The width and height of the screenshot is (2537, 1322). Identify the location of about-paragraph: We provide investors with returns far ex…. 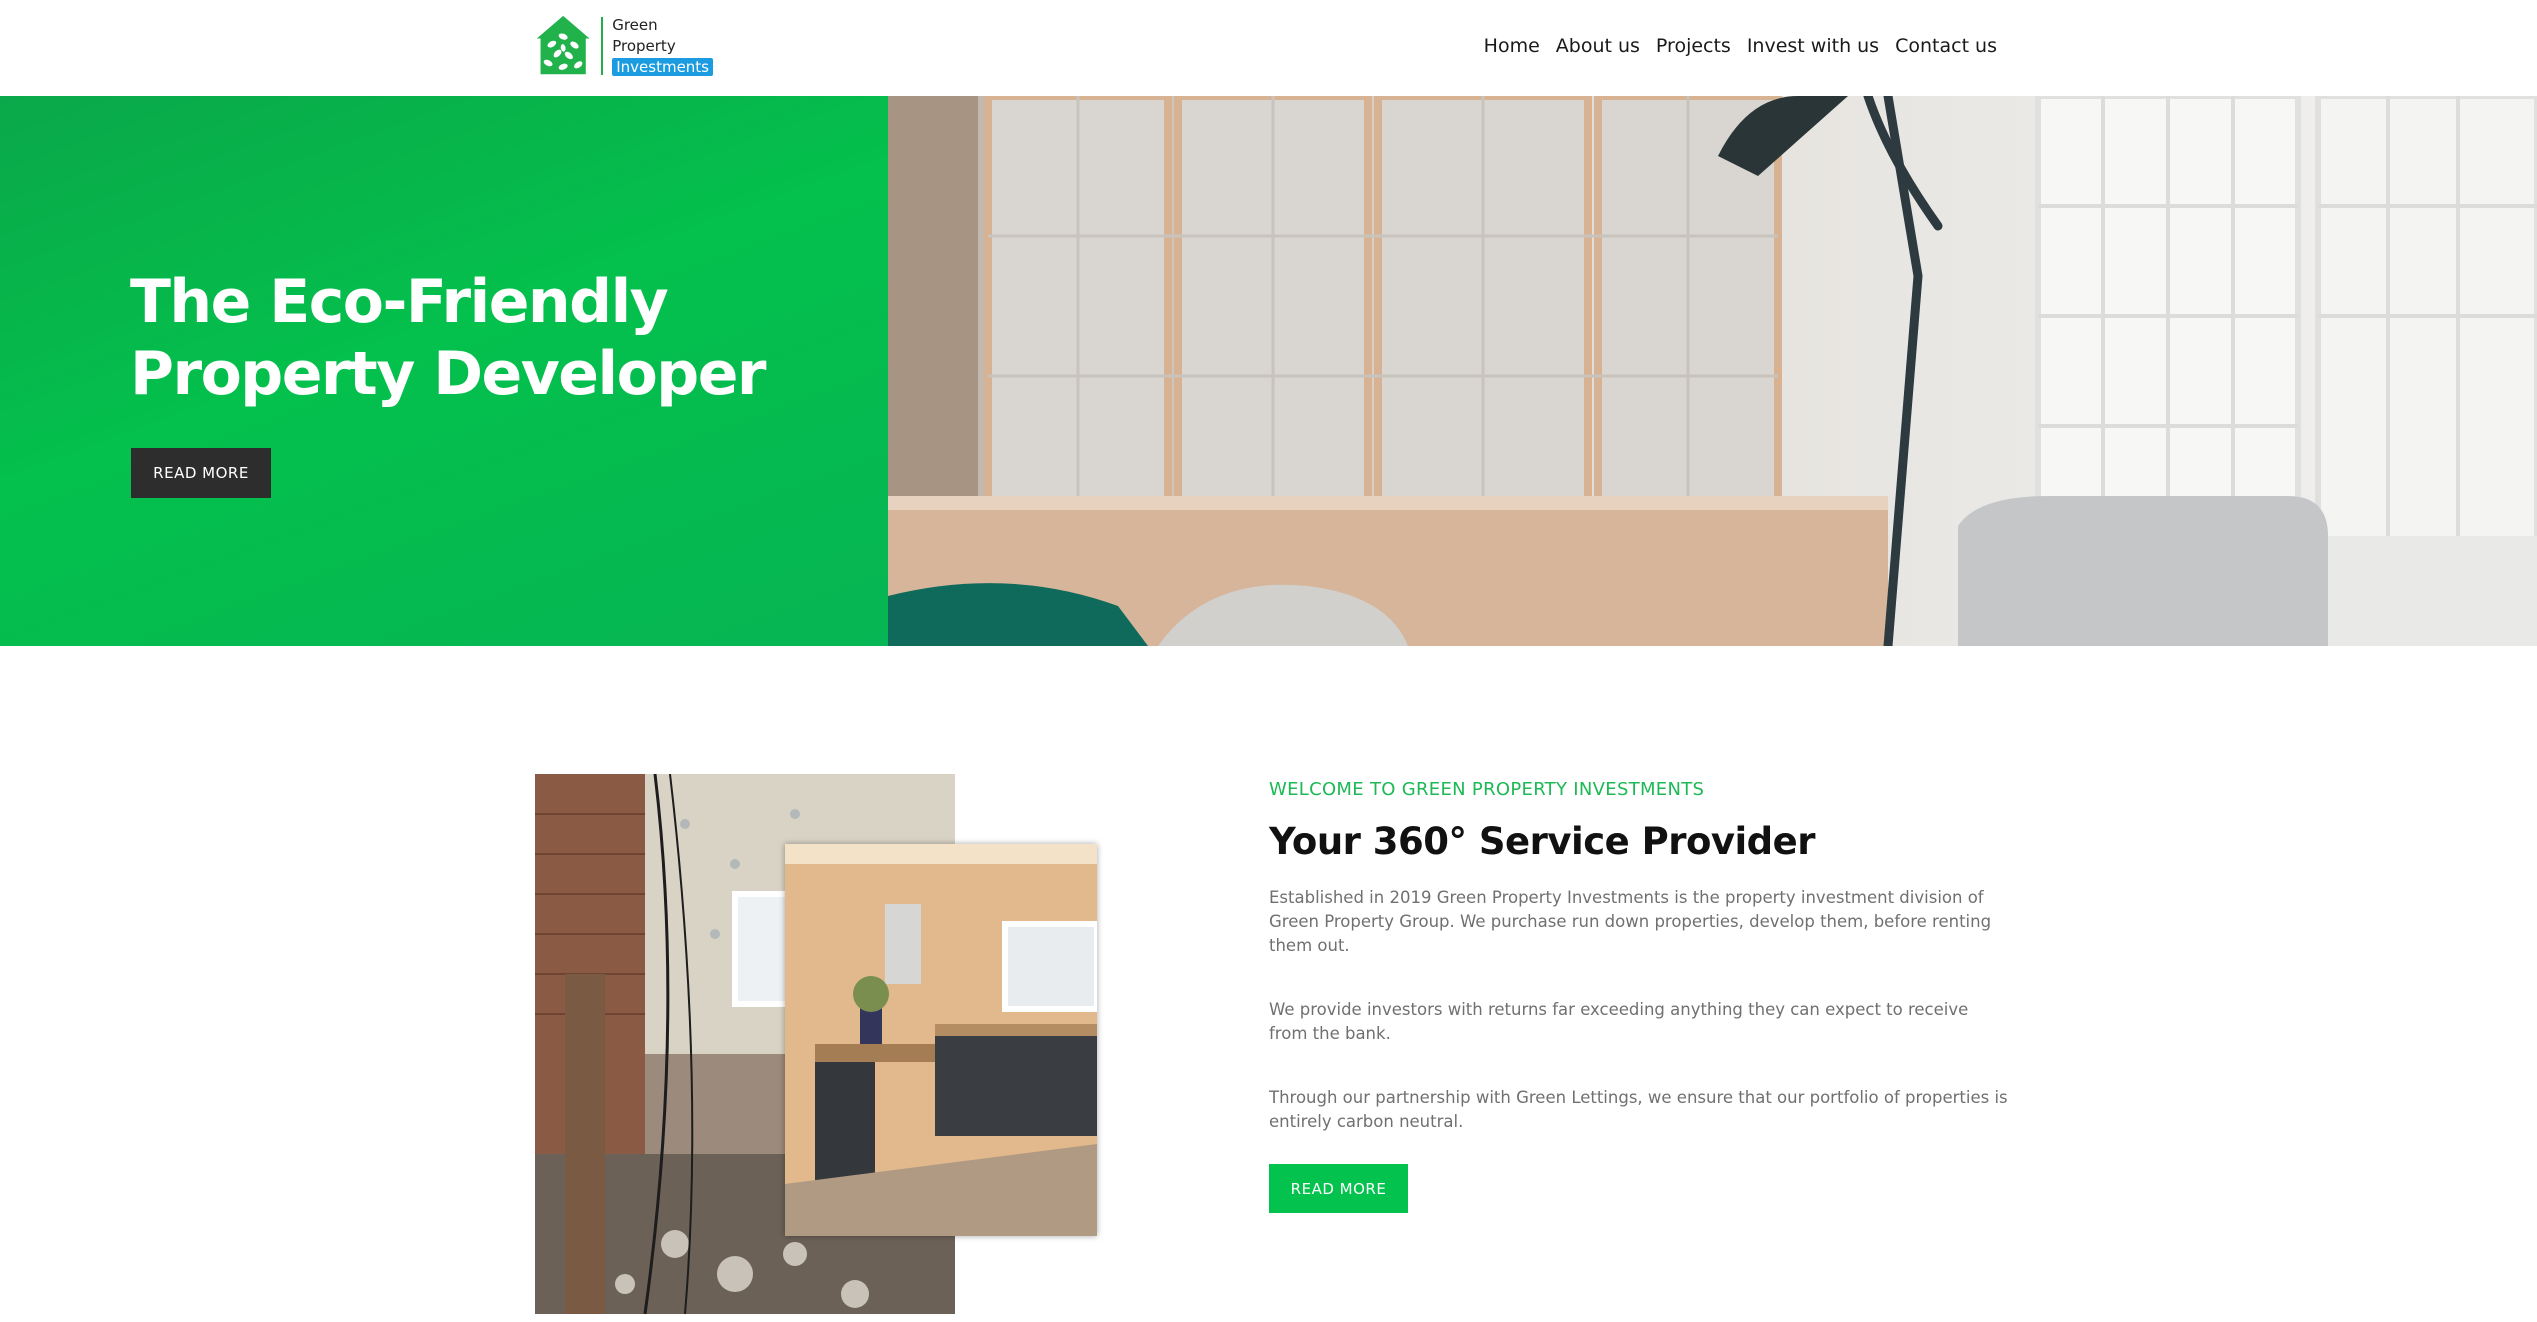
(1619, 1021).